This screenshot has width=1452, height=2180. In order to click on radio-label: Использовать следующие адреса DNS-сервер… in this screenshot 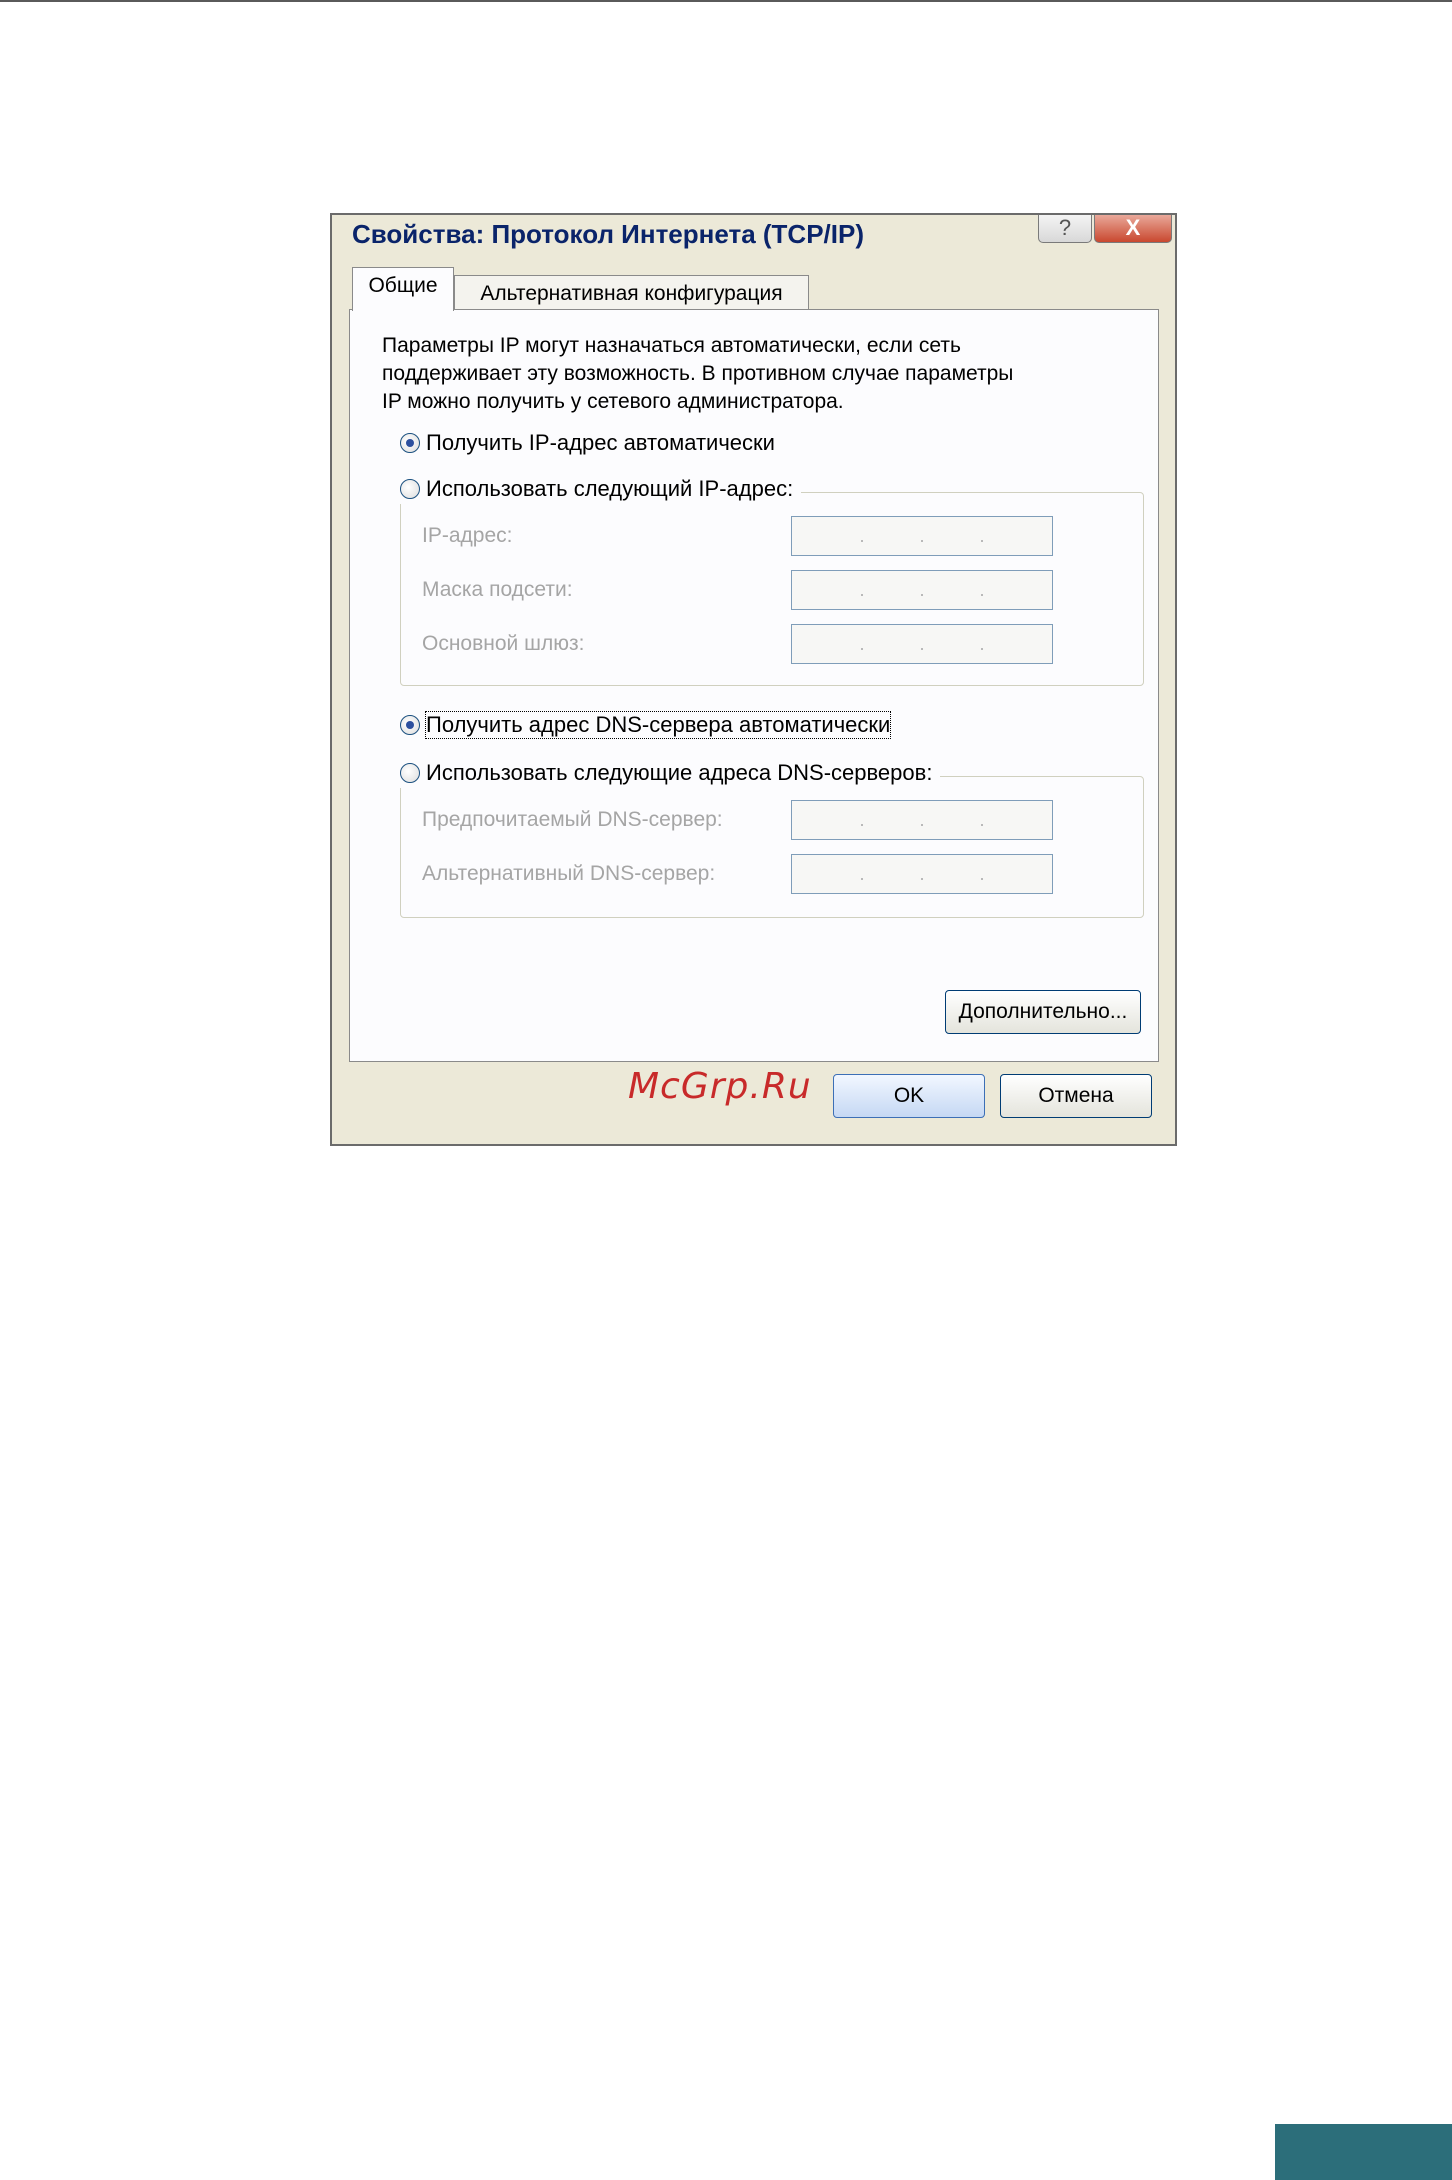, I will do `click(679, 772)`.